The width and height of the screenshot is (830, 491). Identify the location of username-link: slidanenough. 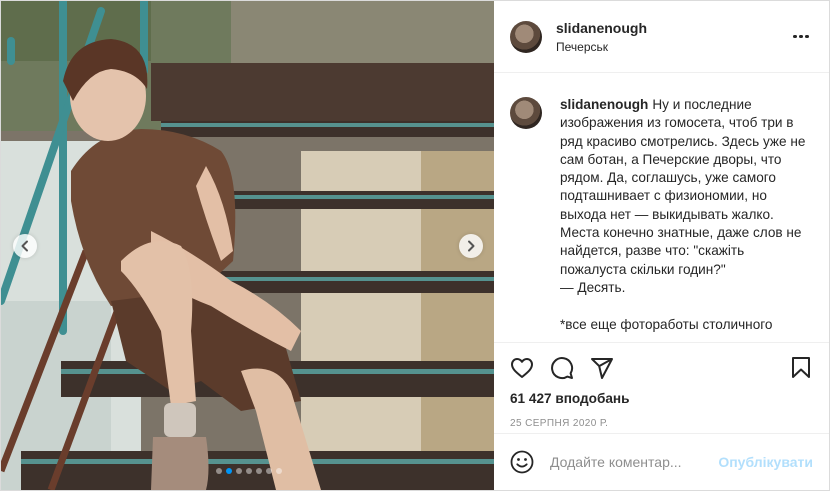
(601, 28).